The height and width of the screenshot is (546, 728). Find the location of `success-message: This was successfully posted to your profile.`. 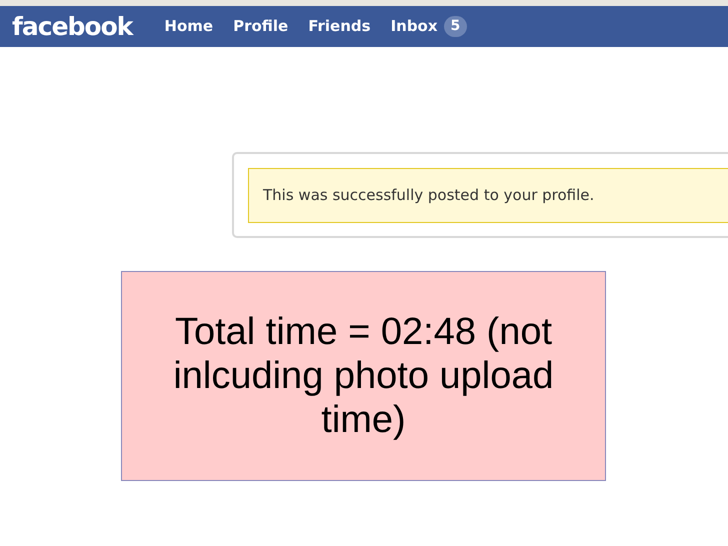

success-message: This was successfully posted to your profile. is located at coordinates (428, 195).